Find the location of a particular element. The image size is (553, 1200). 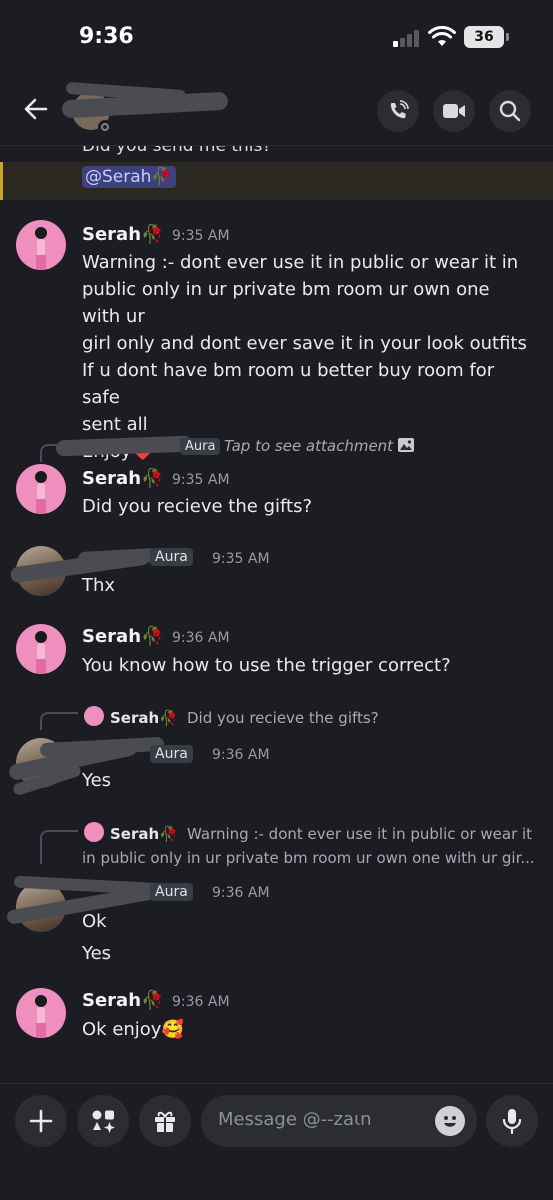

chat-header is located at coordinates (276, 111).